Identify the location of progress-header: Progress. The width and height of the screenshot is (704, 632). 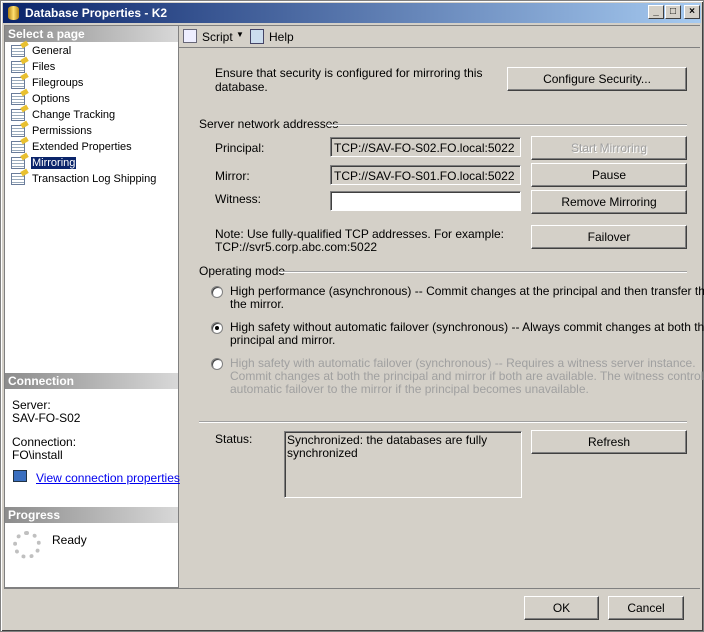
(91, 515).